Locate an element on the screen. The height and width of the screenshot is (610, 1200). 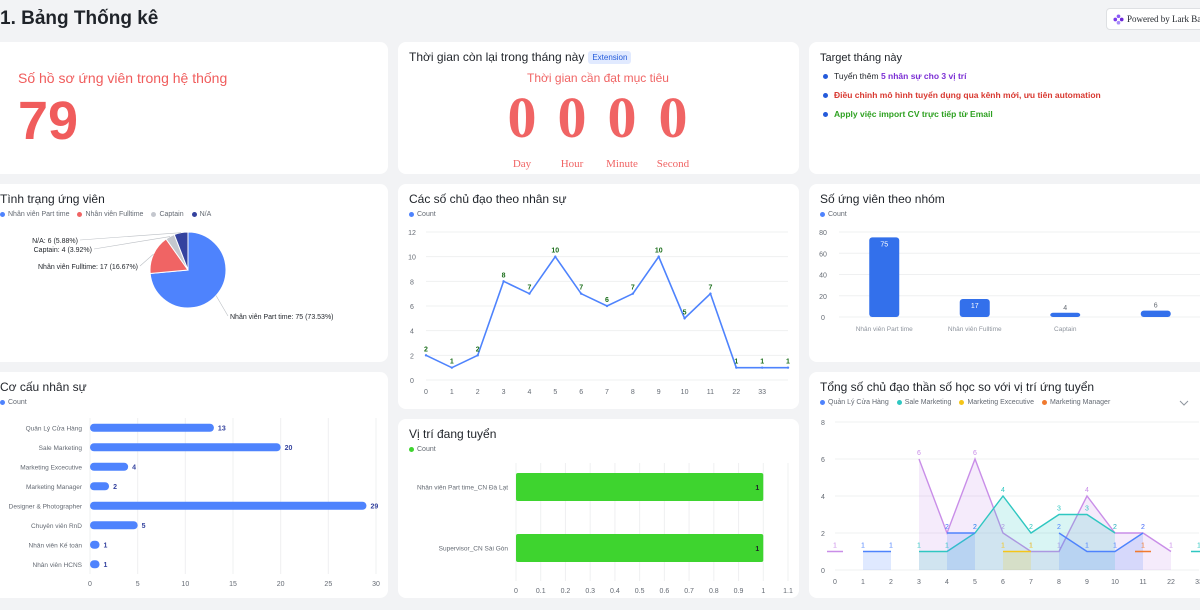
x-tick-label: 0.6 is located at coordinates (664, 591).